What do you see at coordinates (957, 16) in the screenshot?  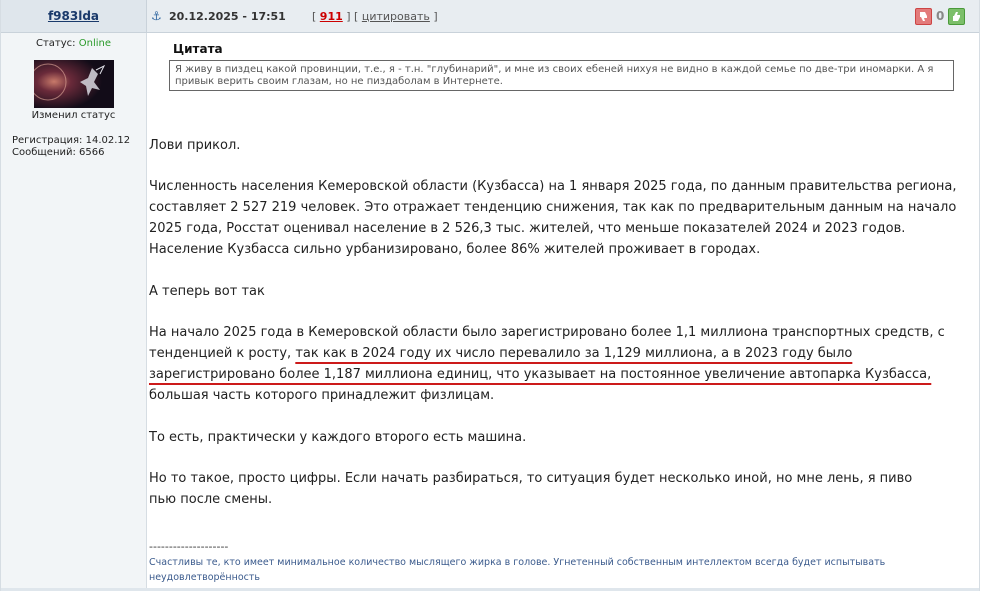 I see `thumbs-up-icon` at bounding box center [957, 16].